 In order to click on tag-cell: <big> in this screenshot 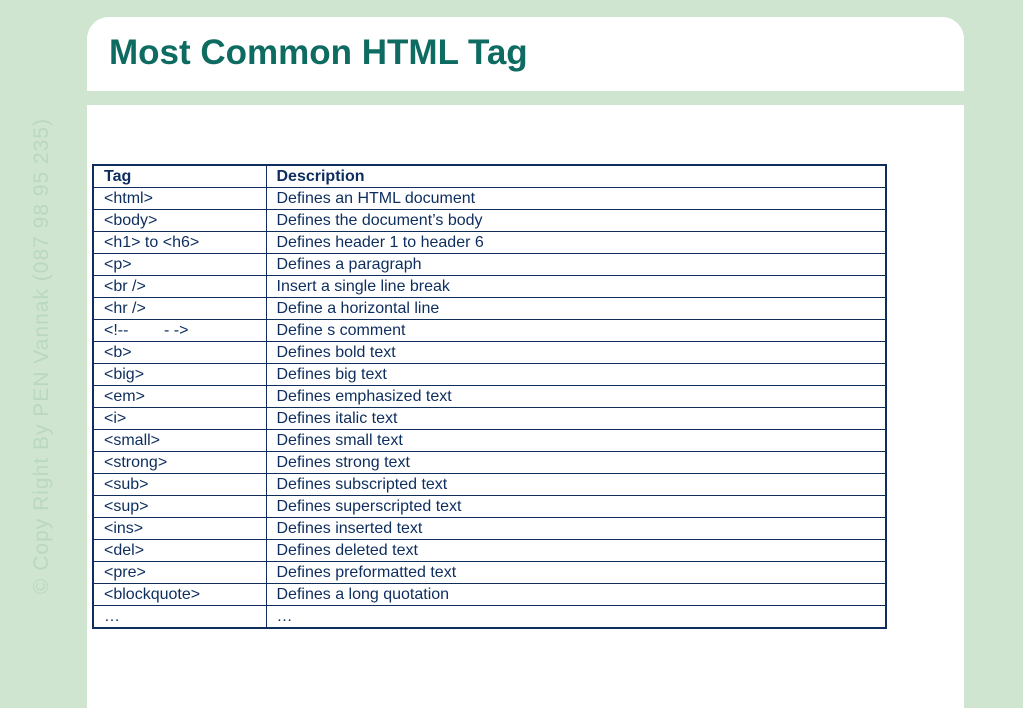, I will do `click(179, 374)`.